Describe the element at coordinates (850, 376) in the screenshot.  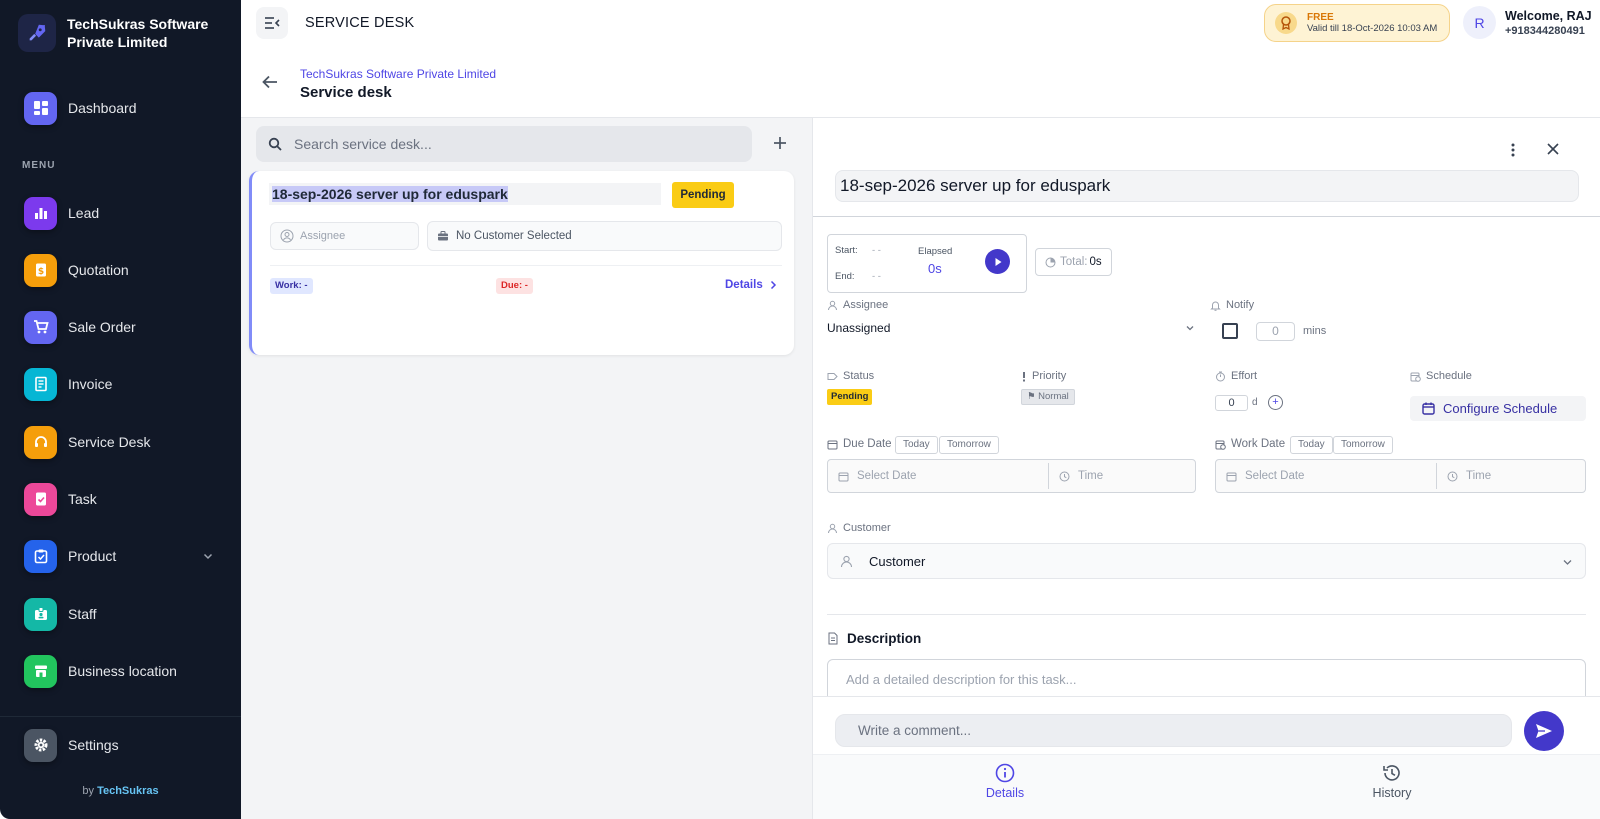
I see `status-label: Status` at that location.